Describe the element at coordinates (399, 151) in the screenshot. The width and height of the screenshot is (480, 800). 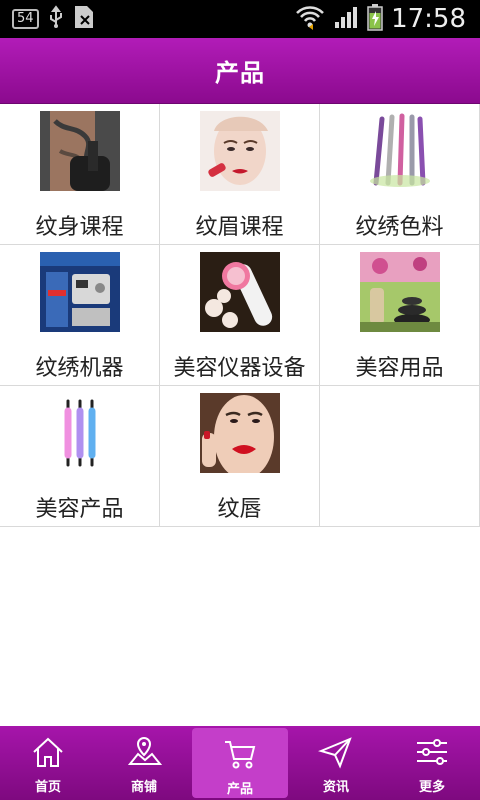
I see `pigment-pens-photo` at that location.